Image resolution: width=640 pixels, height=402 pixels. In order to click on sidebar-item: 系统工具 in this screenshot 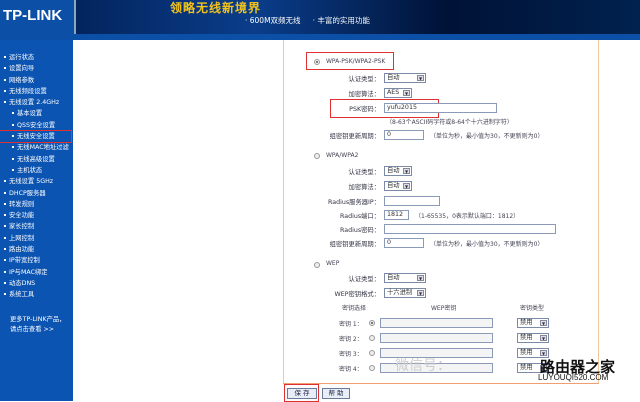, I will do `click(36, 294)`.